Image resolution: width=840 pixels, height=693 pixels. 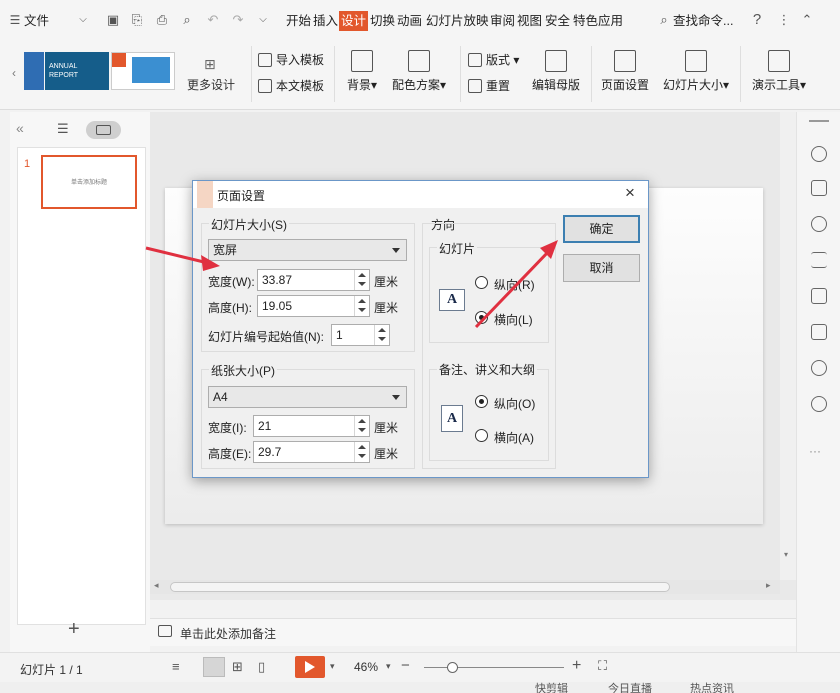 What do you see at coordinates (83, 20) in the screenshot?
I see `chevron-down-icon: ⌵` at bounding box center [83, 20].